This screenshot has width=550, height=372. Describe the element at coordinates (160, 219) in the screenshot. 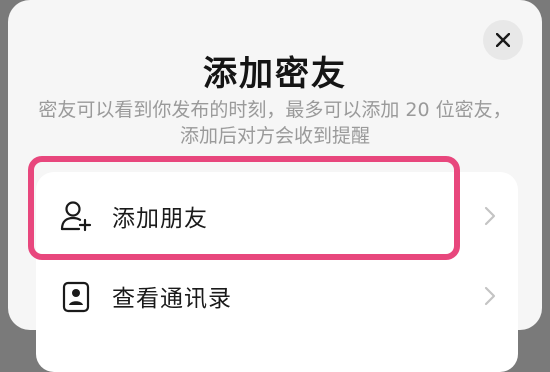

I see `add-friend-label: 添加朋友` at that location.